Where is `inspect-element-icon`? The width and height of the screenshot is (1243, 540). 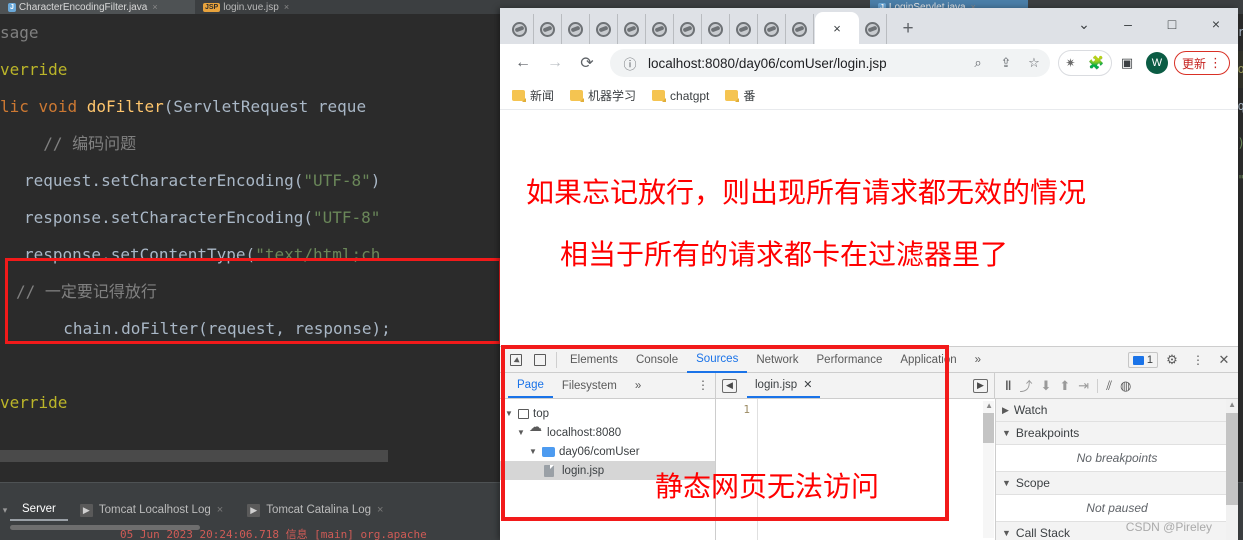 inspect-element-icon is located at coordinates (516, 360).